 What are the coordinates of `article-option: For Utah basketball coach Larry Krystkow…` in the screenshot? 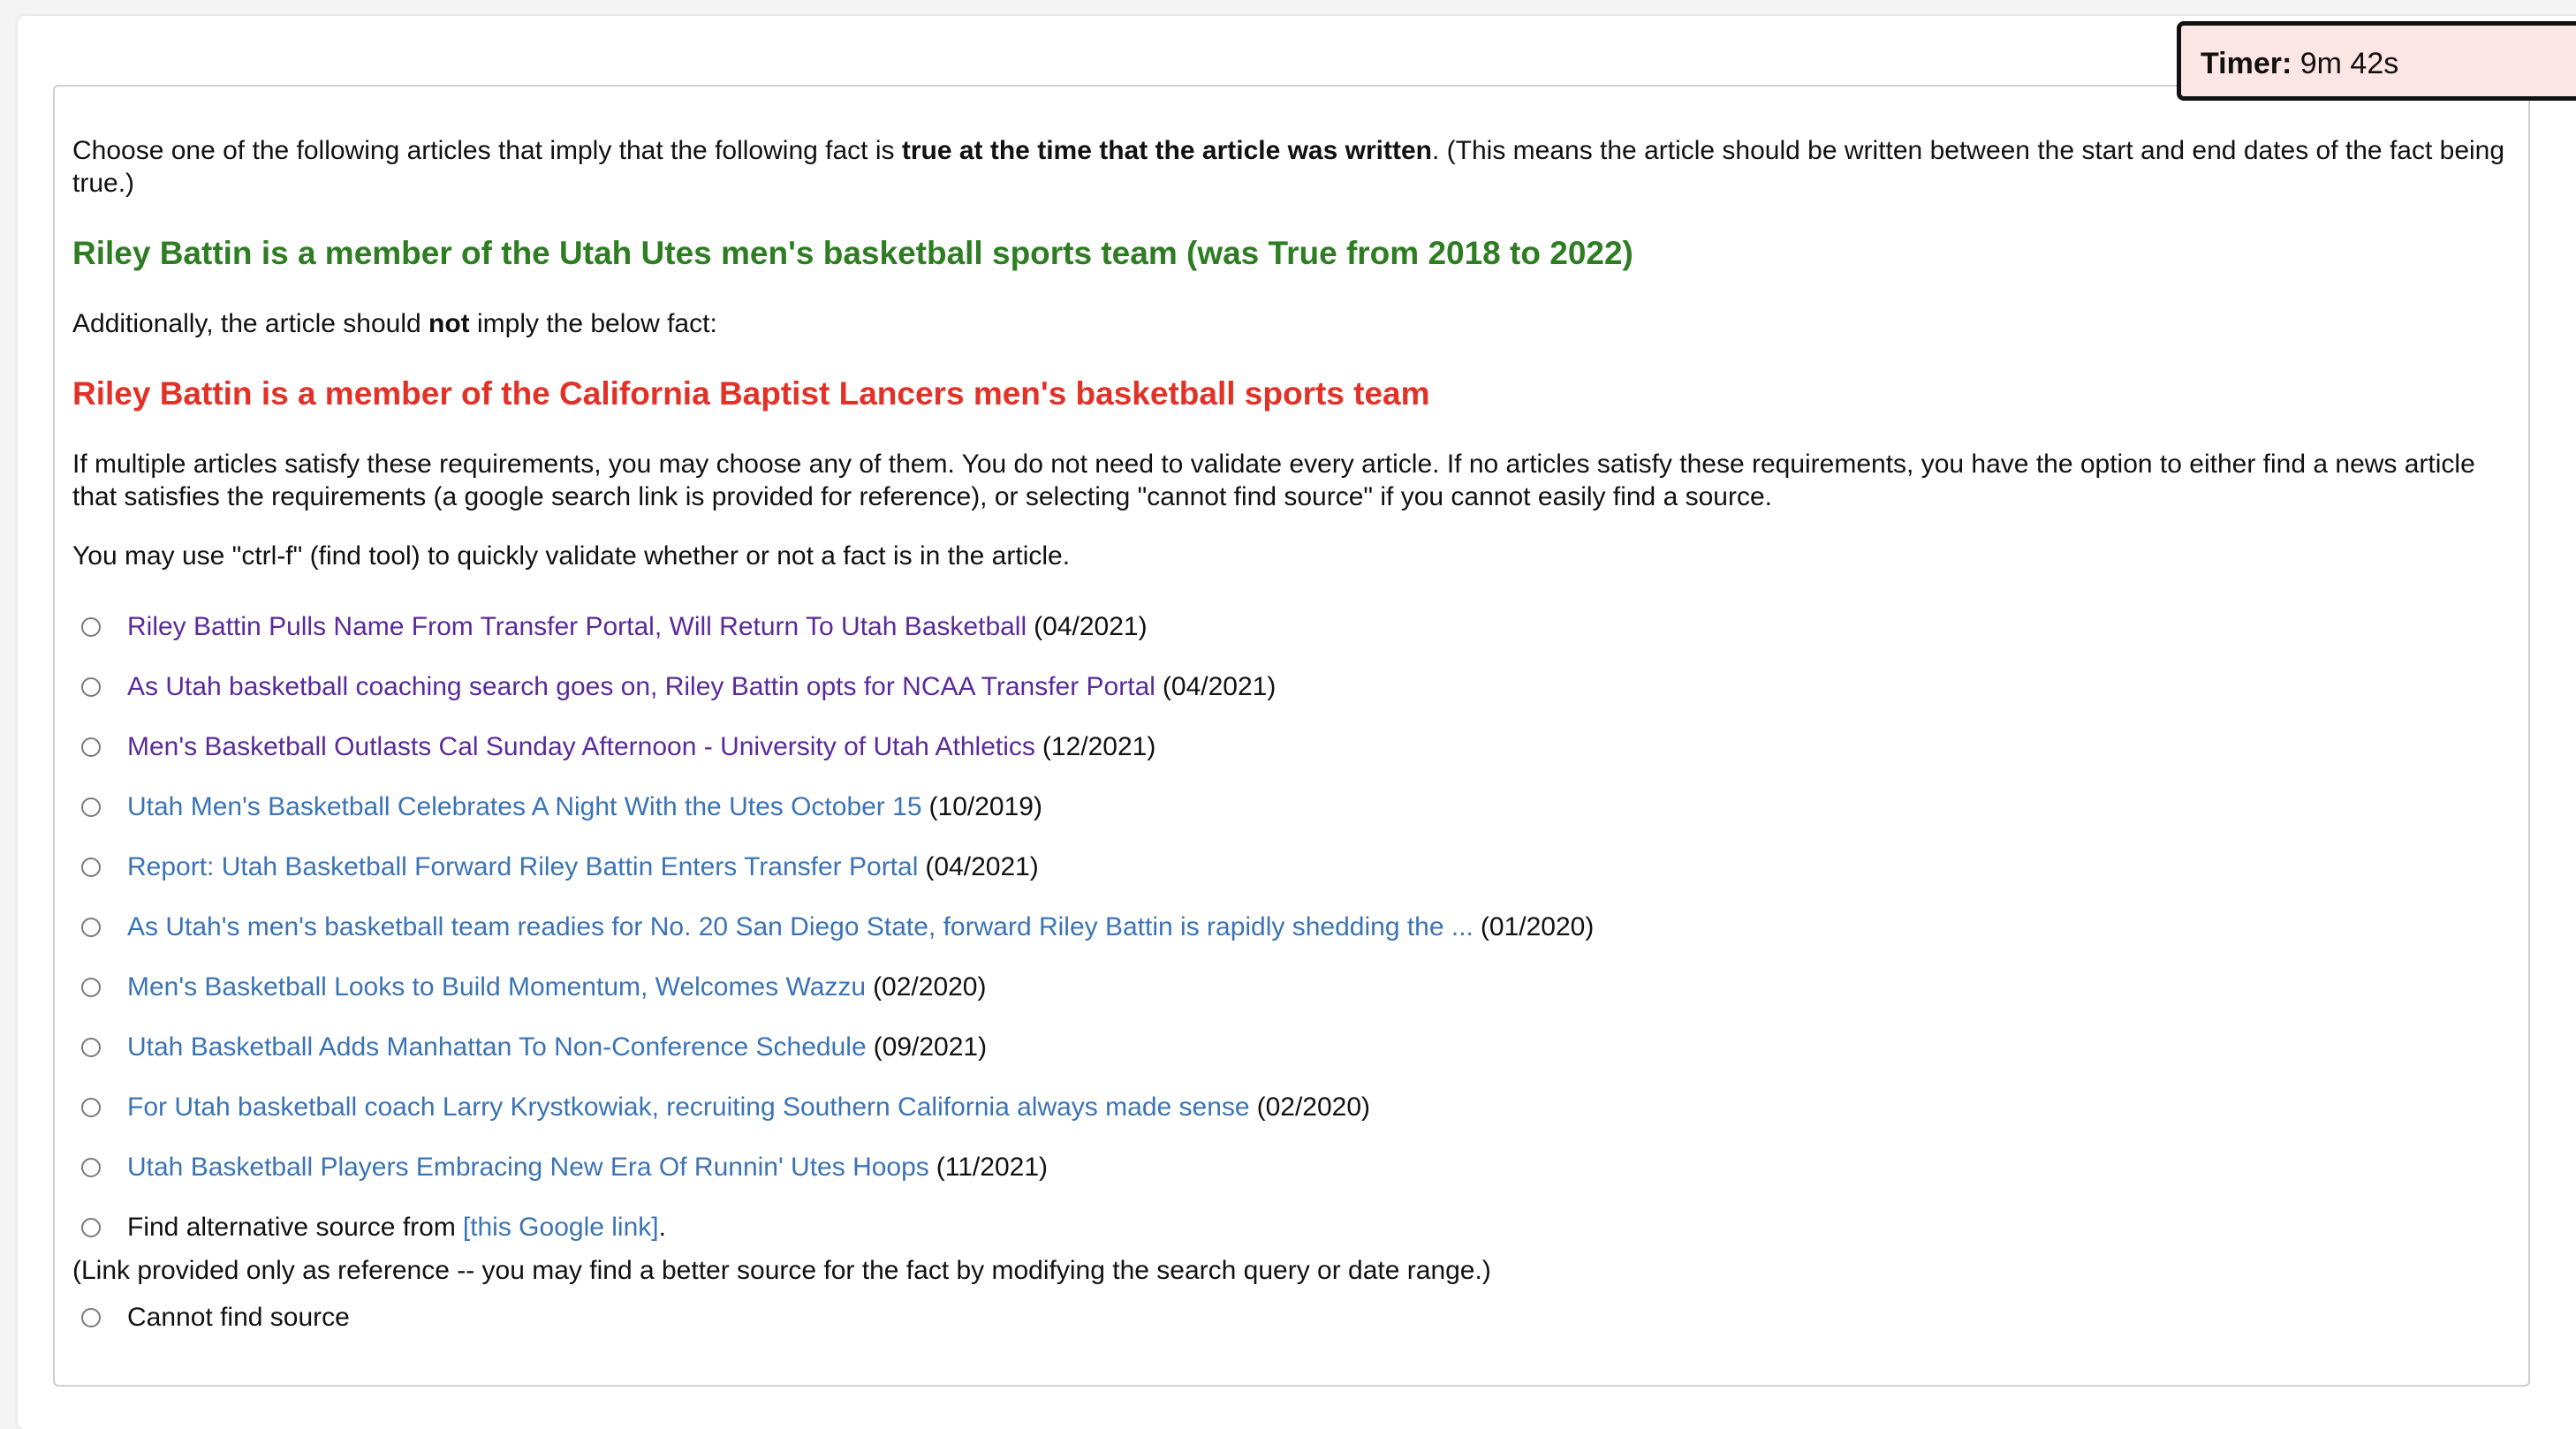 It's located at (1292, 1107).